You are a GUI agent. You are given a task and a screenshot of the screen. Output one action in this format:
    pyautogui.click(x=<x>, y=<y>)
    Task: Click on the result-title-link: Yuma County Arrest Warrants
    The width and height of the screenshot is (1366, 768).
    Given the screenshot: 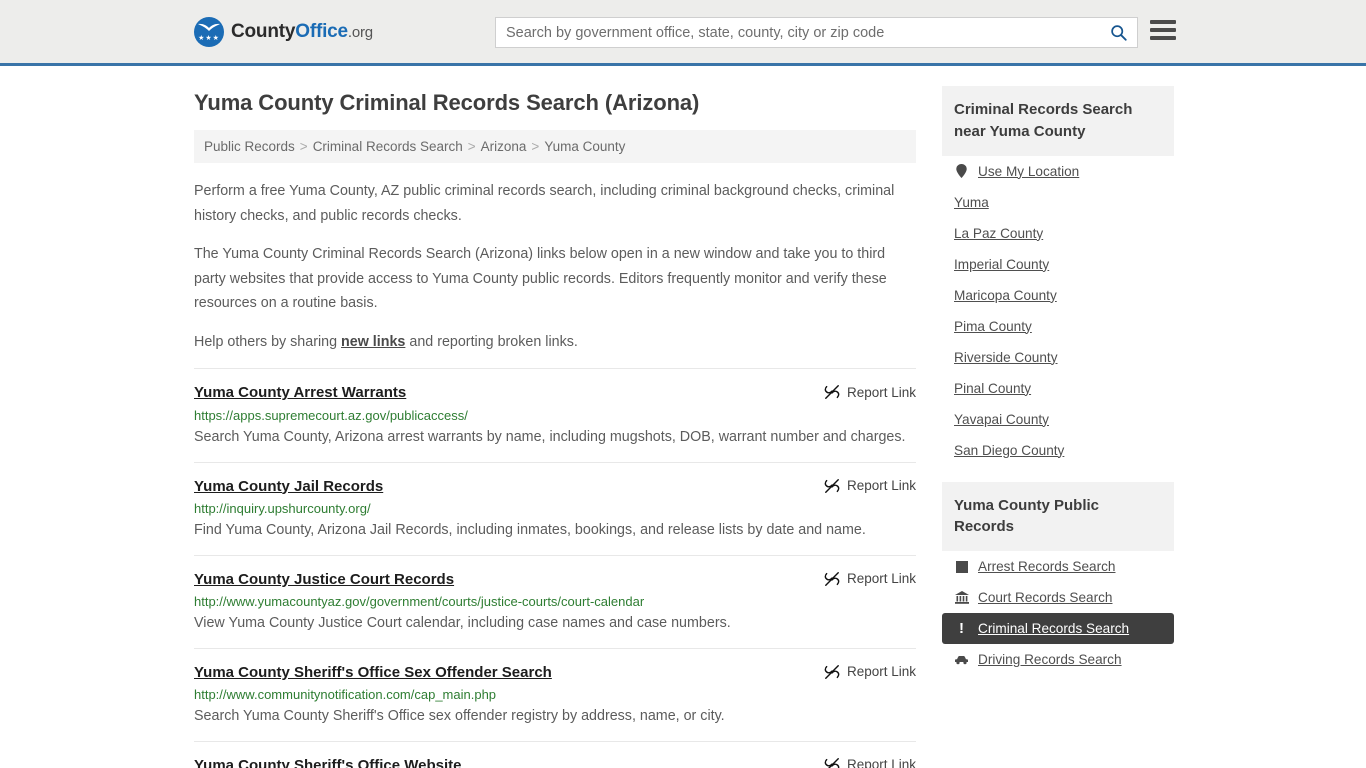 What is the action you would take?
    pyautogui.click(x=300, y=393)
    